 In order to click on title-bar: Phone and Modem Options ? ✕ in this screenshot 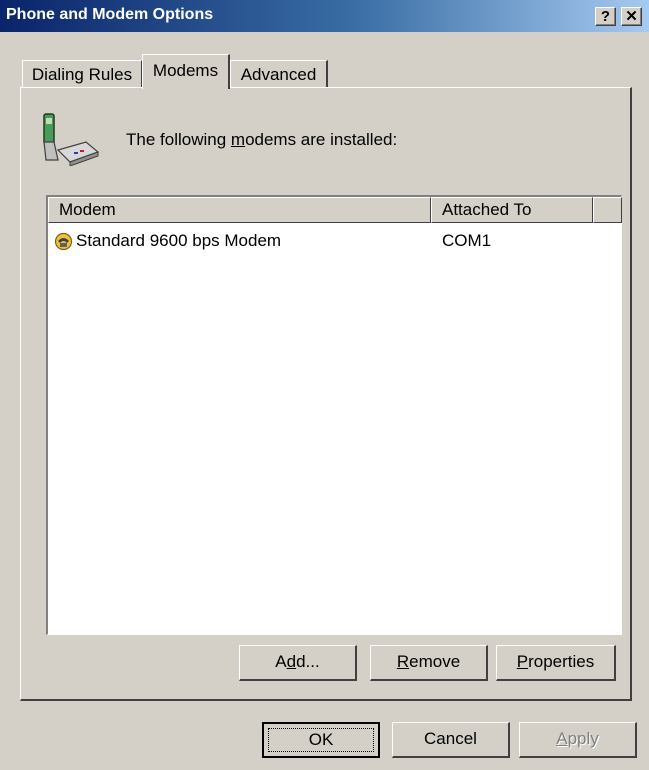, I will do `click(324, 16)`.